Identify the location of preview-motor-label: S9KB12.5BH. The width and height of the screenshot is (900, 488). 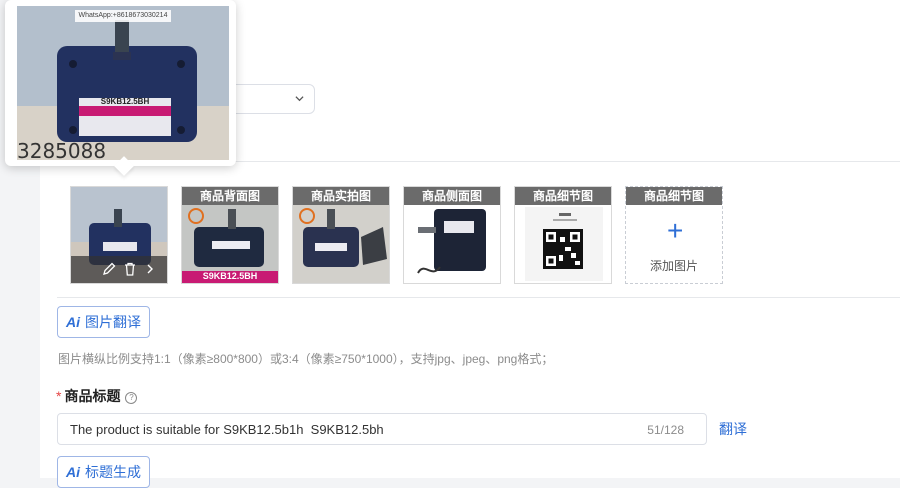
(125, 101).